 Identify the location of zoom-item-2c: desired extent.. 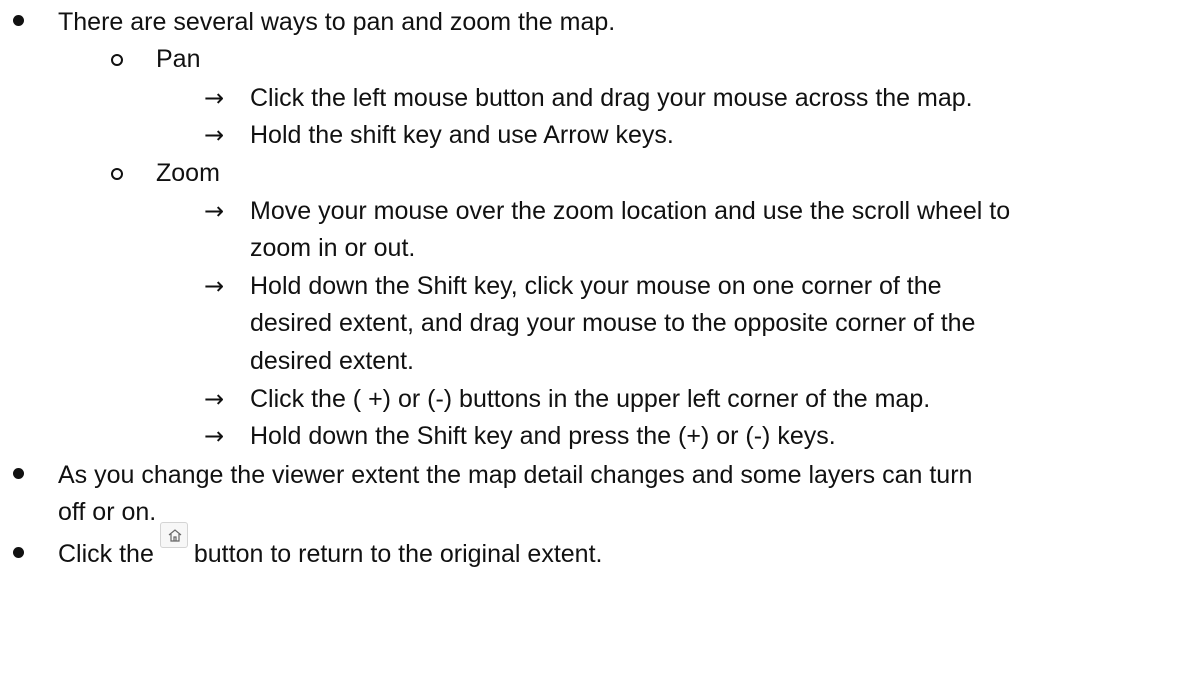
(332, 361).